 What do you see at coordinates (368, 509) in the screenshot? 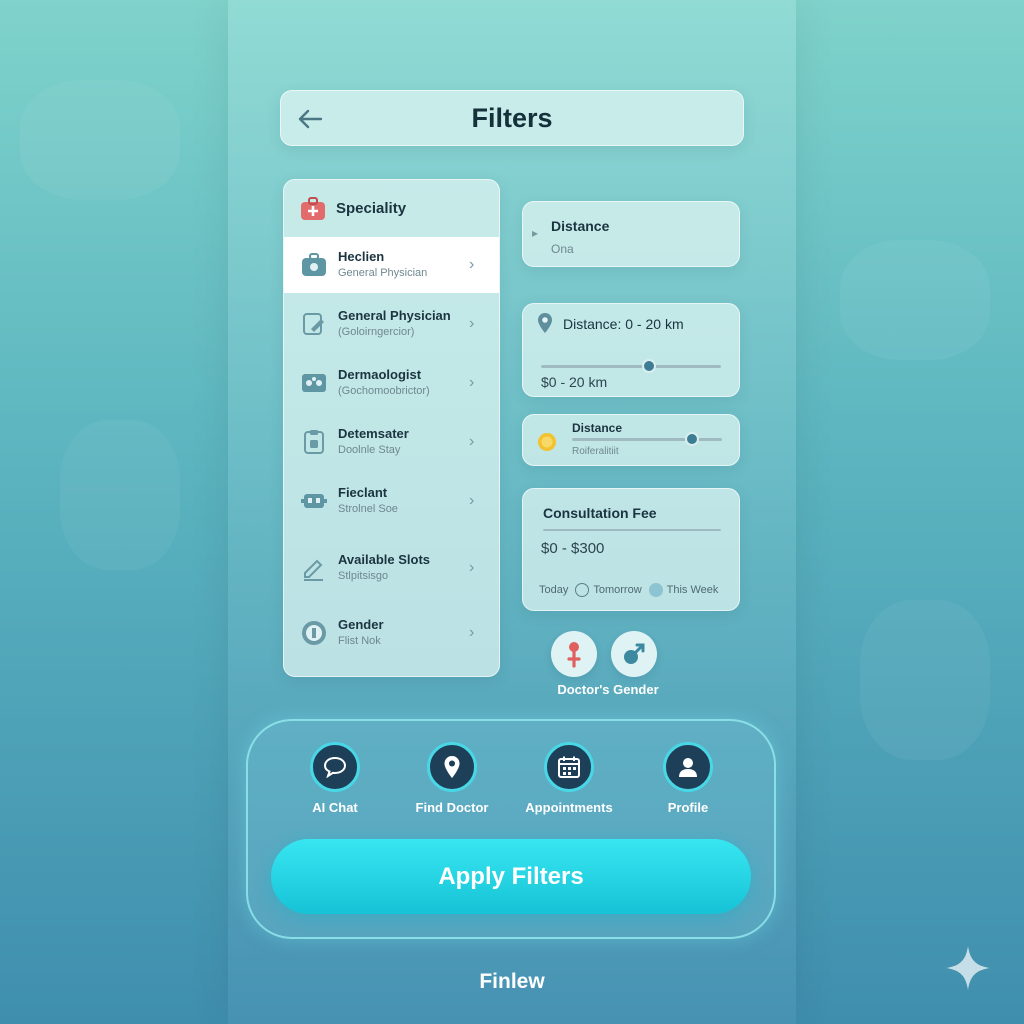
I see `item-subtitle: Strolnel Soe` at bounding box center [368, 509].